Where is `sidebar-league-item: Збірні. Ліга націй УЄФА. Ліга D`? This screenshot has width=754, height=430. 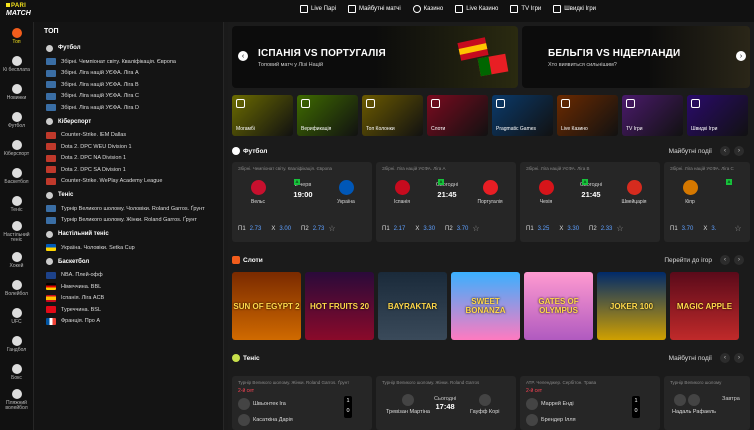 sidebar-league-item: Збірні. Ліга націй УЄФА. Ліга D is located at coordinates (128, 108).